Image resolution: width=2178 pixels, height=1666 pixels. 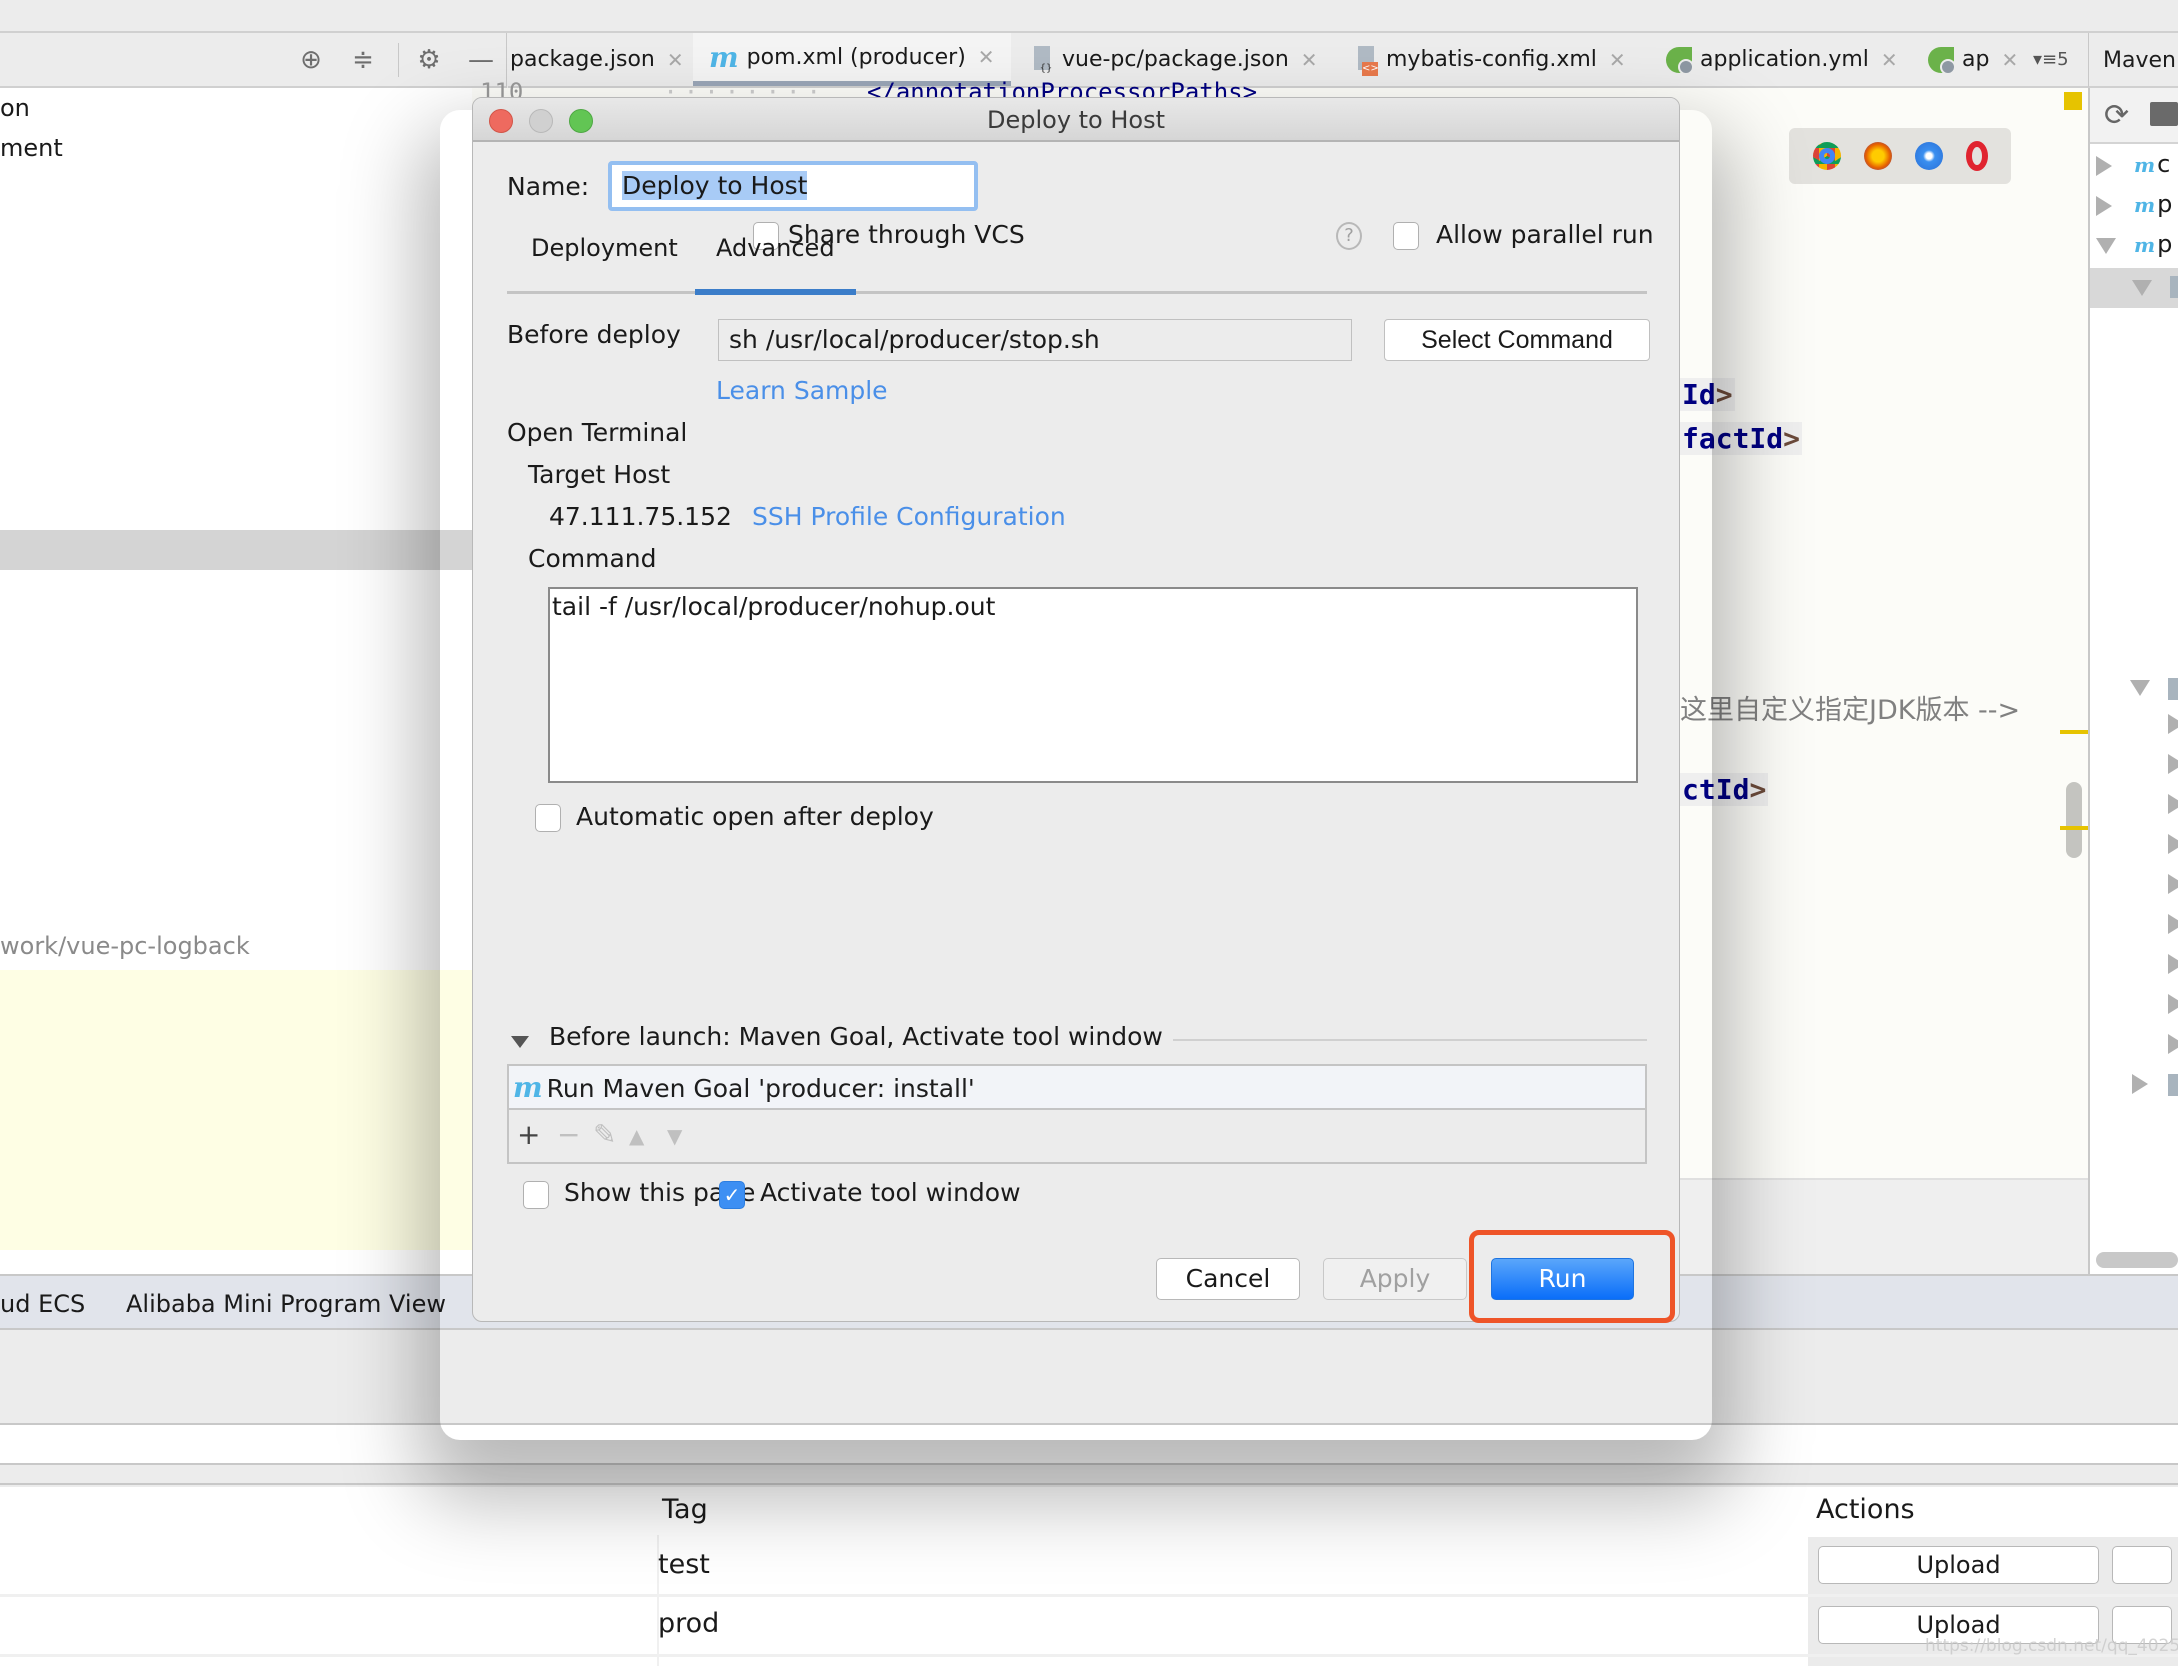 What do you see at coordinates (1928, 156) in the screenshot?
I see `safari-icon` at bounding box center [1928, 156].